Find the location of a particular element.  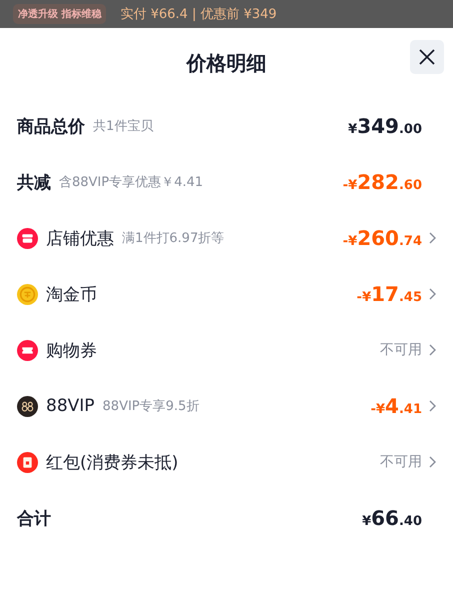

price-summary: 实付 ¥66.4 | 优惠前 ¥349 is located at coordinates (198, 14).